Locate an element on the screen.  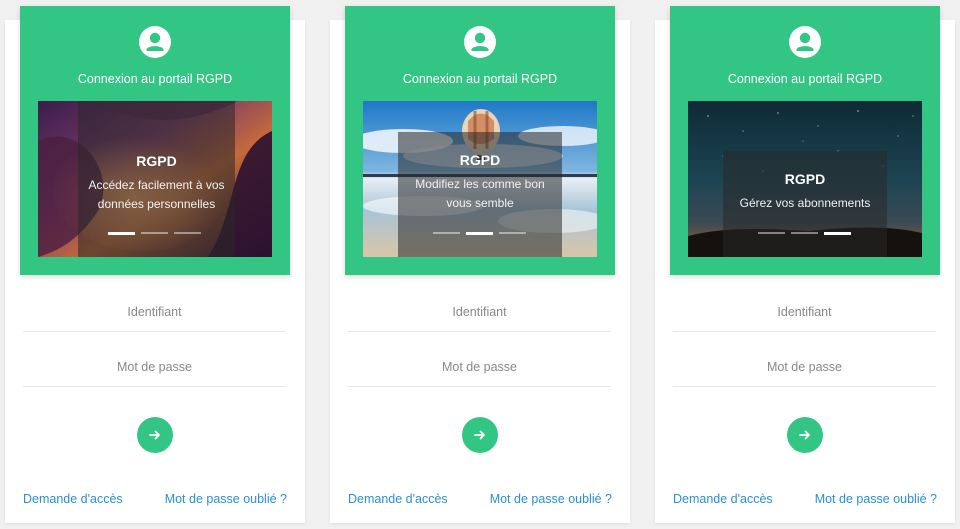
carousel: RGPD Gérez vos abonnements is located at coordinates (805, 179).